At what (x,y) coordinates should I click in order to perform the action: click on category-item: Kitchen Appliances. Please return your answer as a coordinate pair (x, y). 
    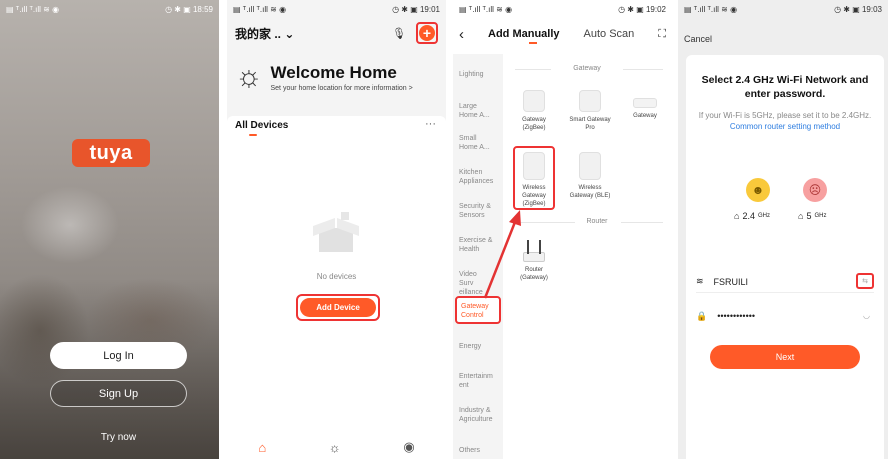
    Looking at the image, I should click on (478, 177).